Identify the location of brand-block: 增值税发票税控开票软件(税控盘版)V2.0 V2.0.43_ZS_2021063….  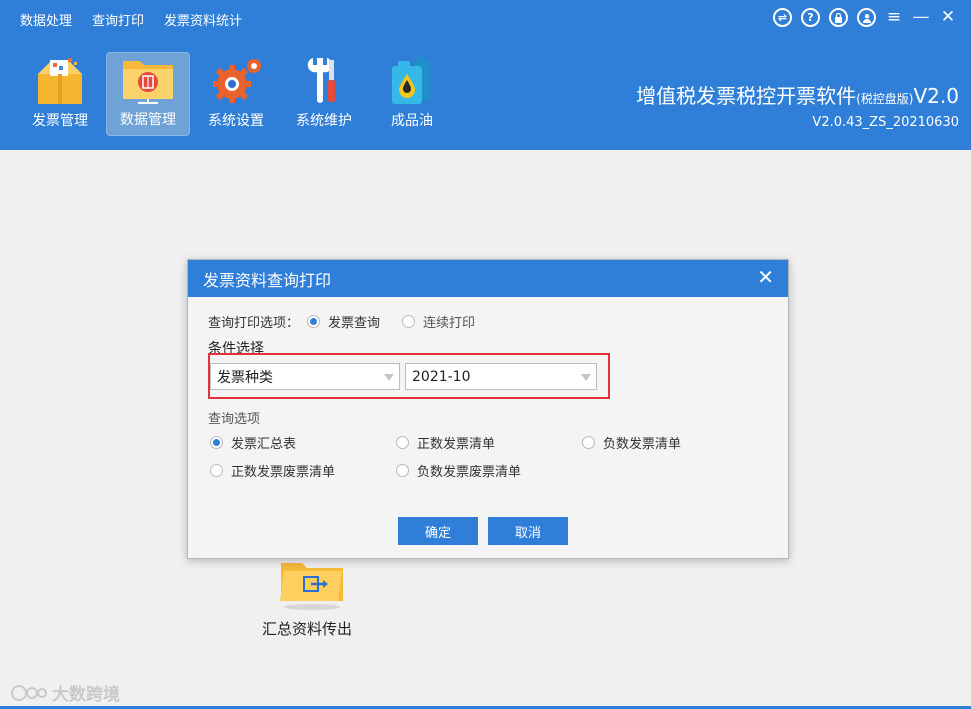
(797, 105).